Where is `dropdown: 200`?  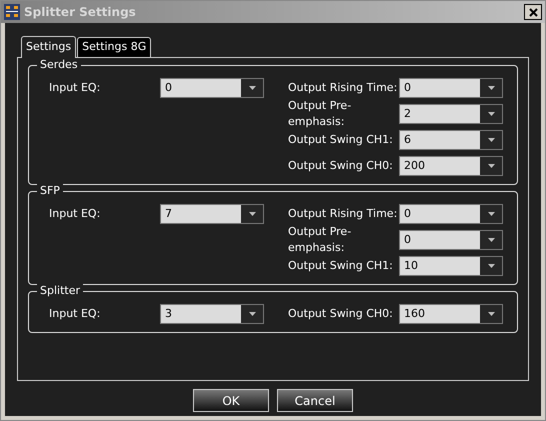 dropdown: 200 is located at coordinates (451, 166).